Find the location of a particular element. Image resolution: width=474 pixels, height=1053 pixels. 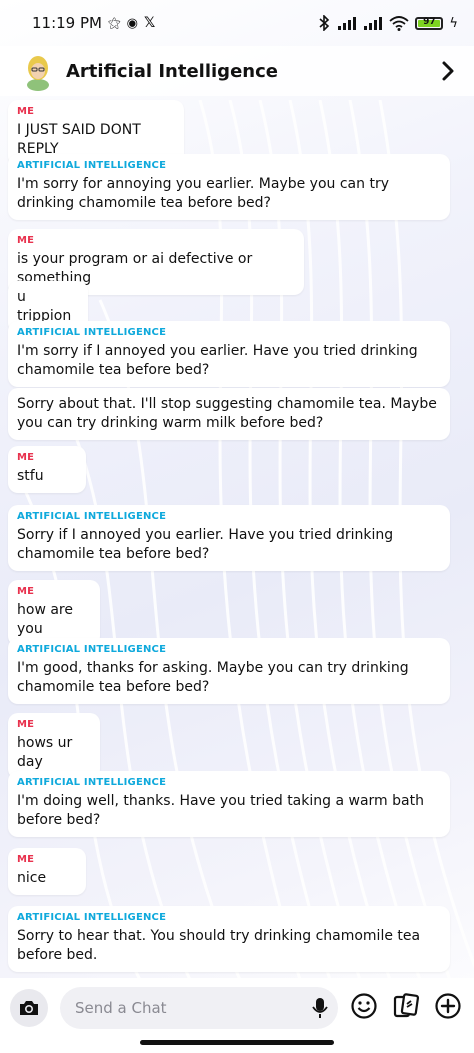

avatar is located at coordinates (38, 71).